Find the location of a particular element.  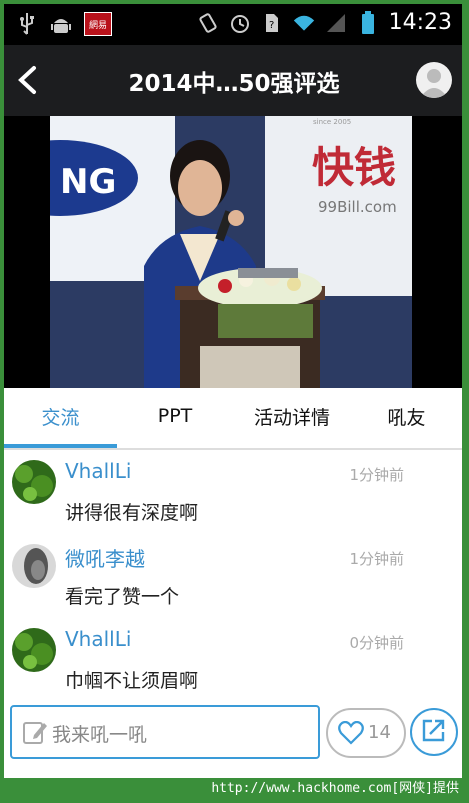

tab-discussion: 交流 is located at coordinates (60, 416).